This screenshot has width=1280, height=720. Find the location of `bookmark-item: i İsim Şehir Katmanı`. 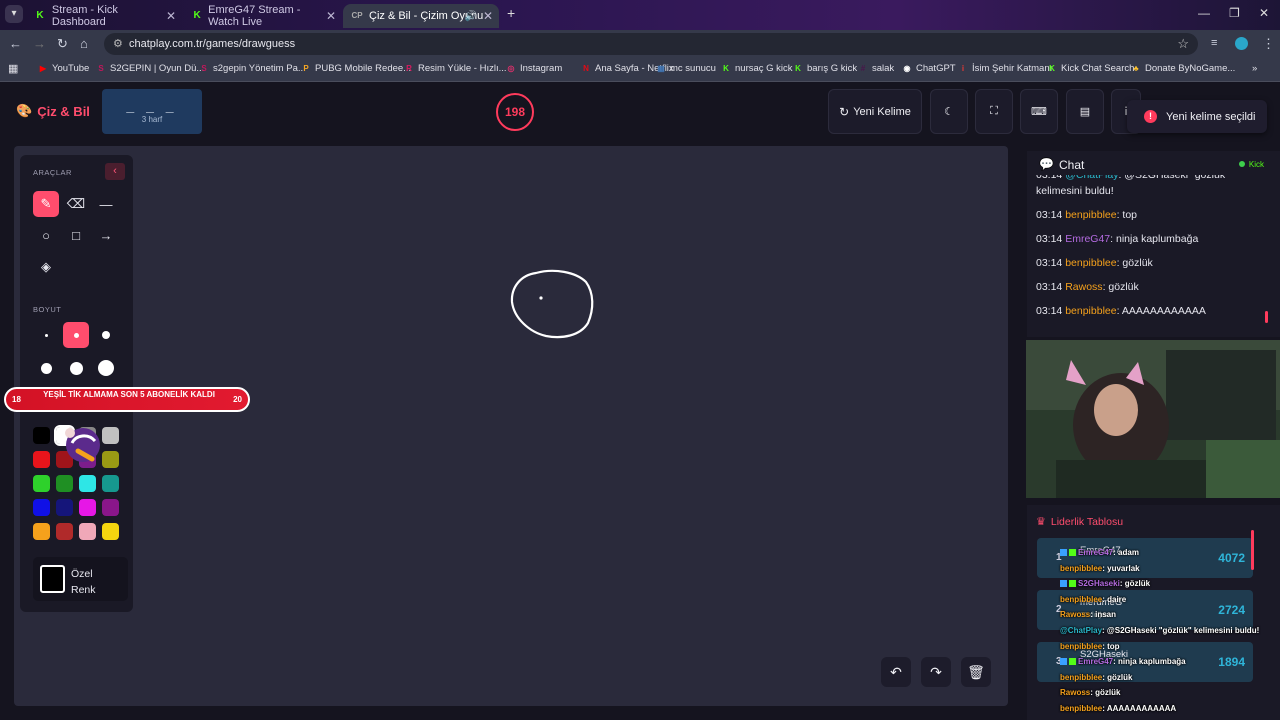

bookmark-item: i İsim Şehir Katmanı is located at coordinates (1005, 68).